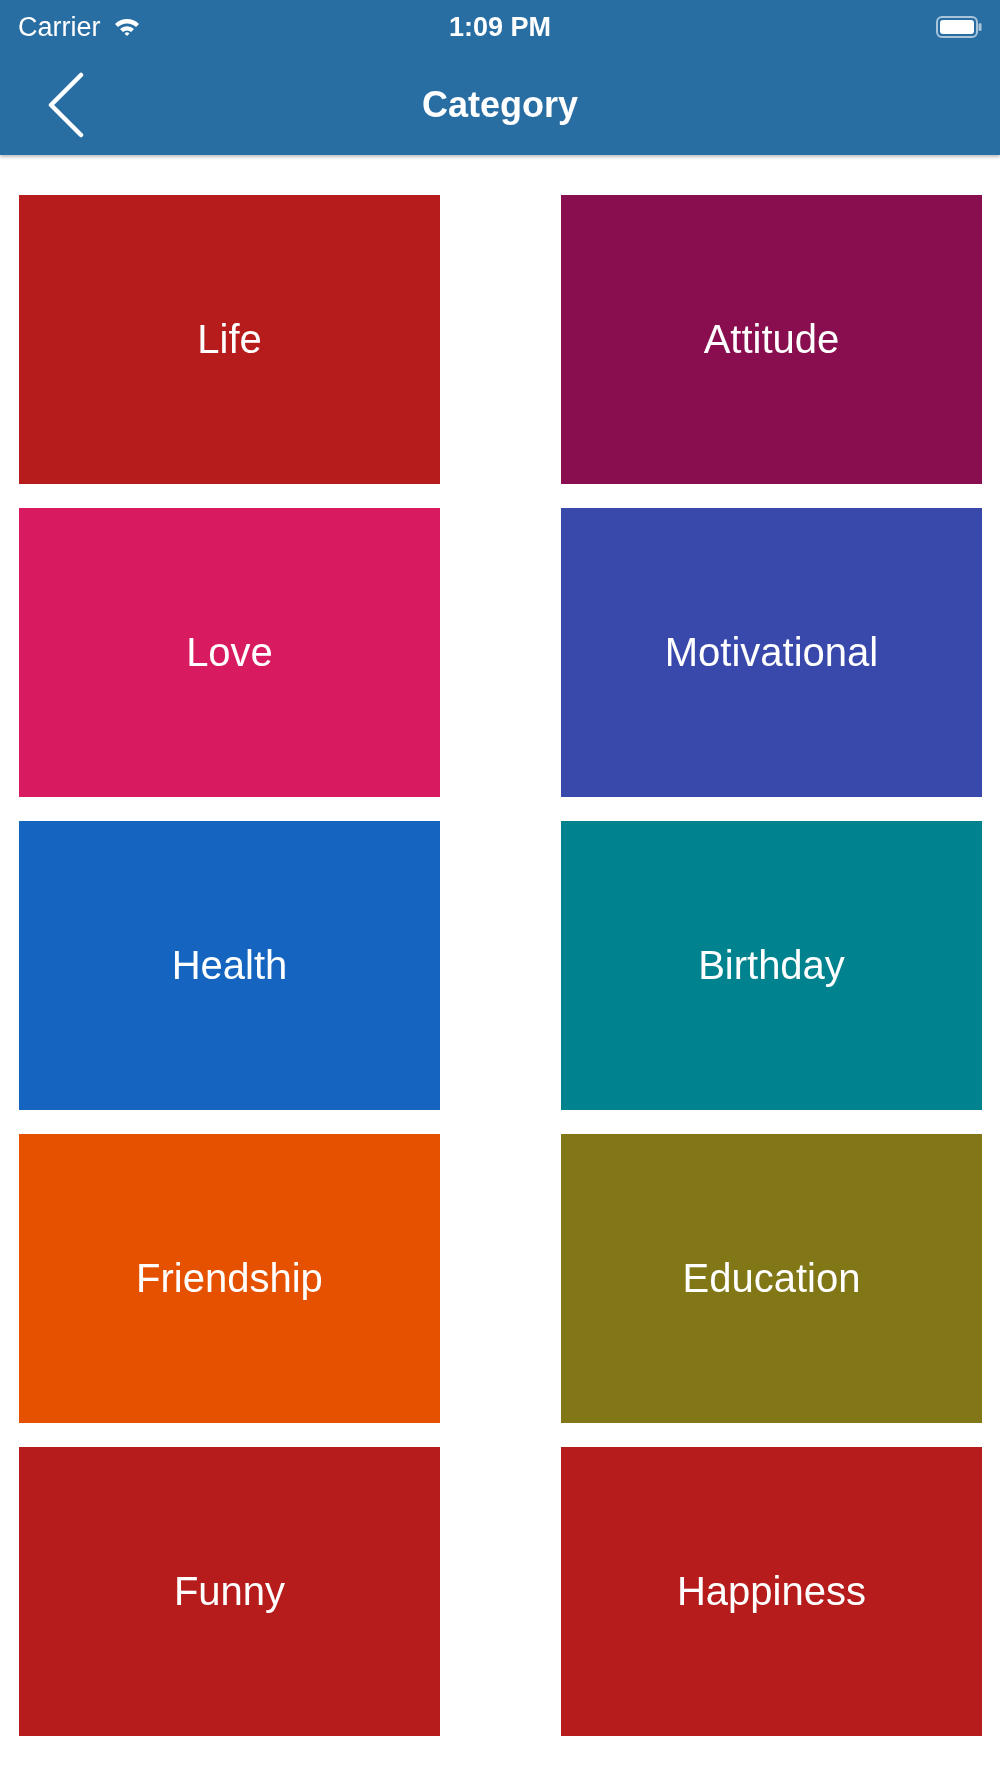 This screenshot has height=1778, width=1000. I want to click on category-tile: Love, so click(229, 652).